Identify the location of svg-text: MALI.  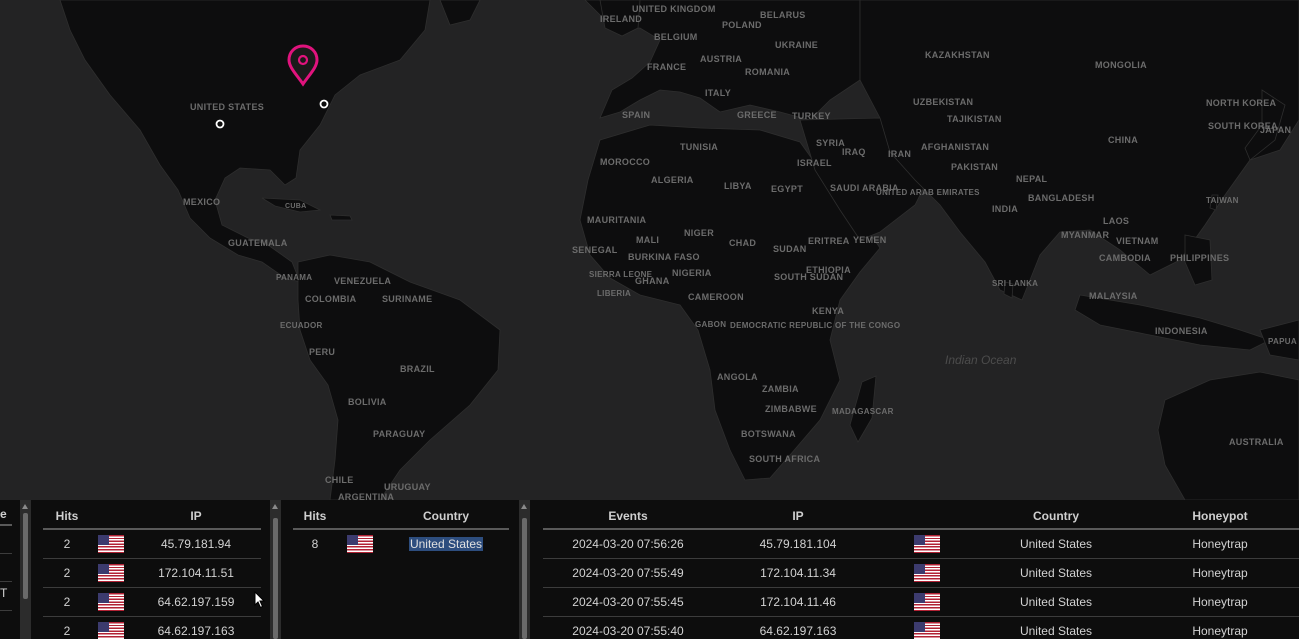
(647, 240).